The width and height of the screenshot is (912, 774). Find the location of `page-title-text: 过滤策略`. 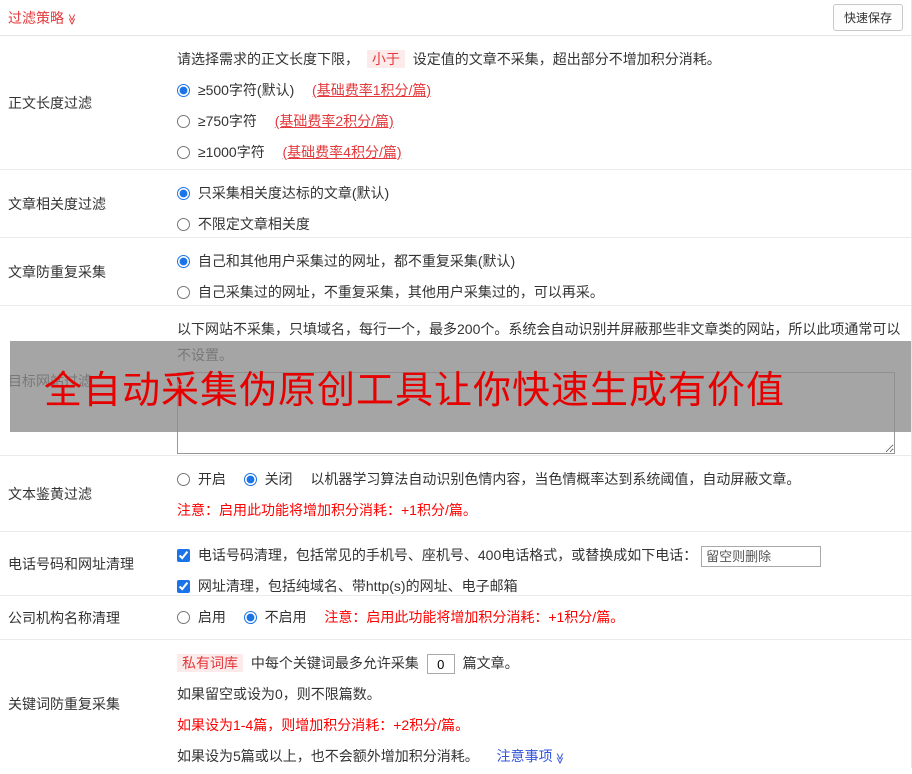

page-title-text: 过滤策略 is located at coordinates (36, 17).